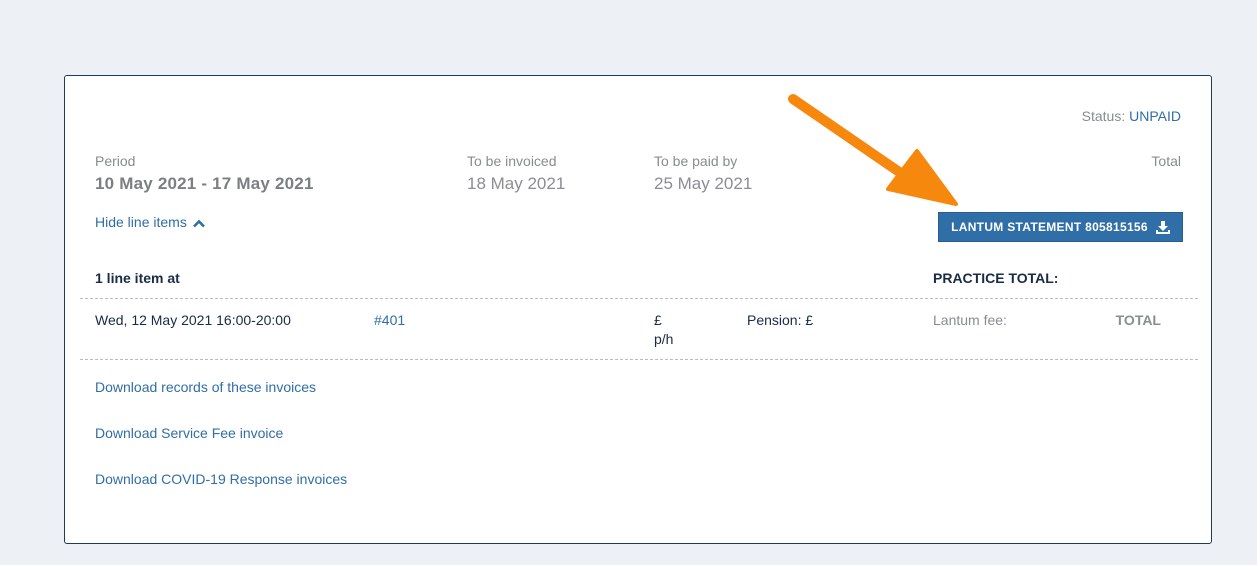 Image resolution: width=1257 pixels, height=565 pixels. What do you see at coordinates (516, 183) in the screenshot?
I see `to-be-invoiced-value: 18 May 2021` at bounding box center [516, 183].